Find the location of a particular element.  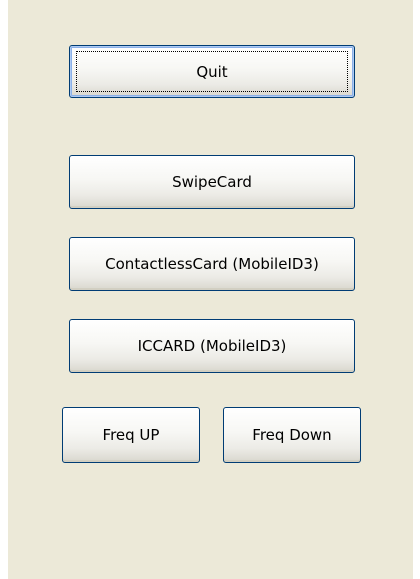

contactless-card-button-label: ContactlessCard (MobileID3) is located at coordinates (212, 264).